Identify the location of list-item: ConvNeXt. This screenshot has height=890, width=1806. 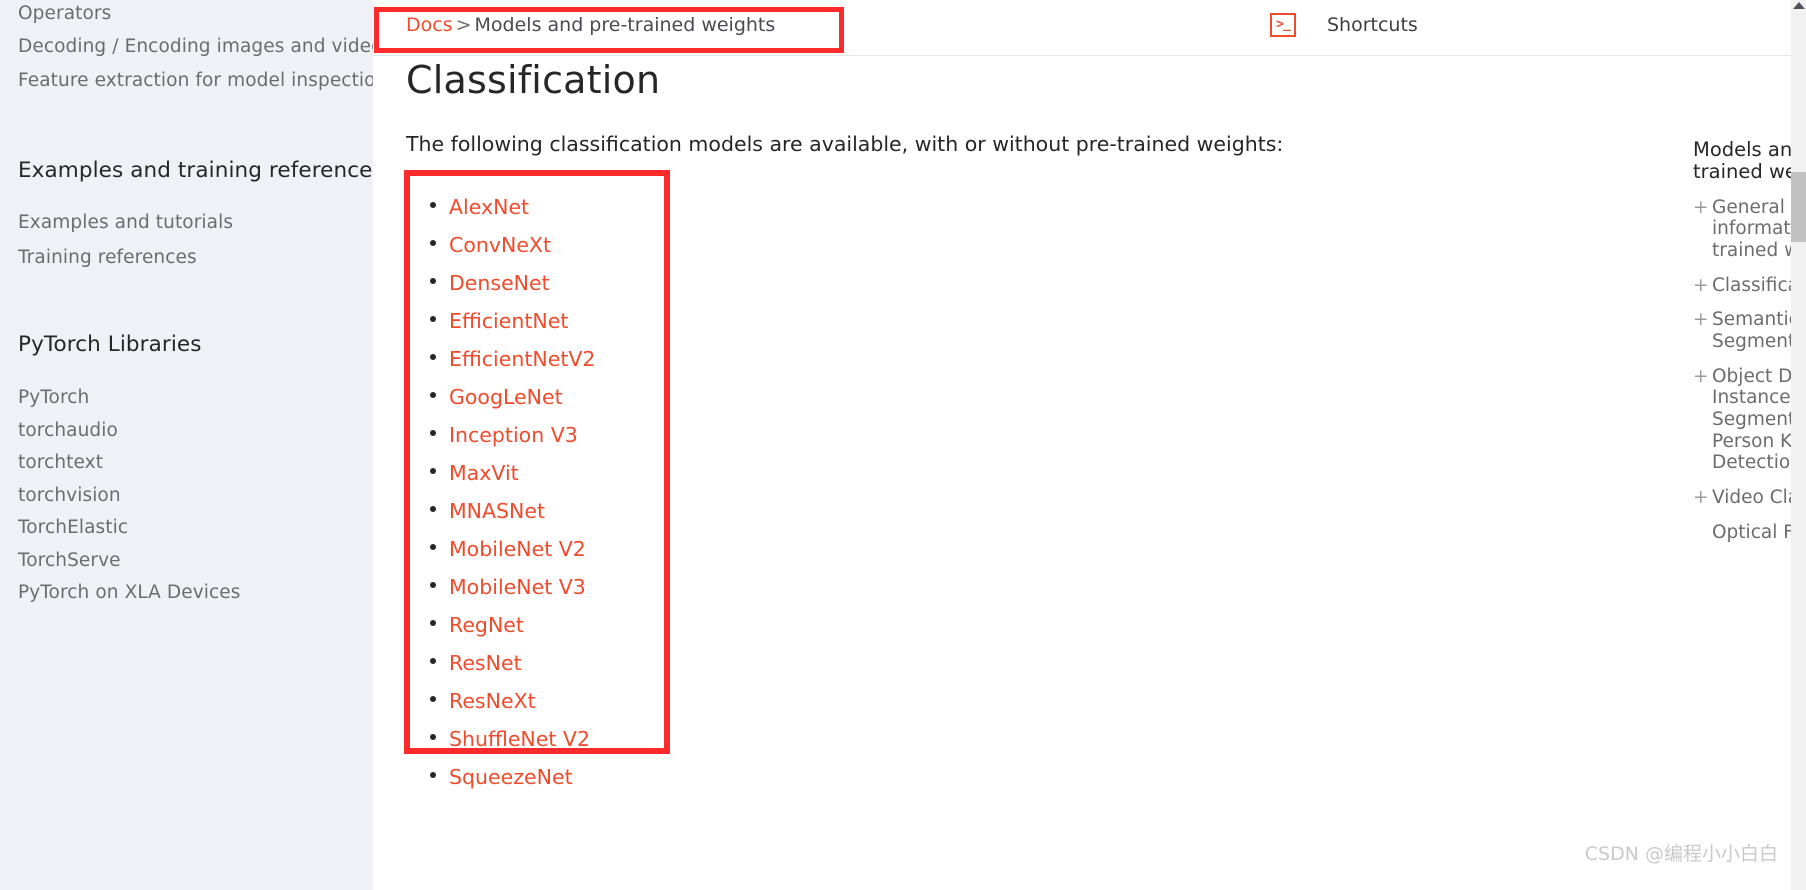
(500, 245).